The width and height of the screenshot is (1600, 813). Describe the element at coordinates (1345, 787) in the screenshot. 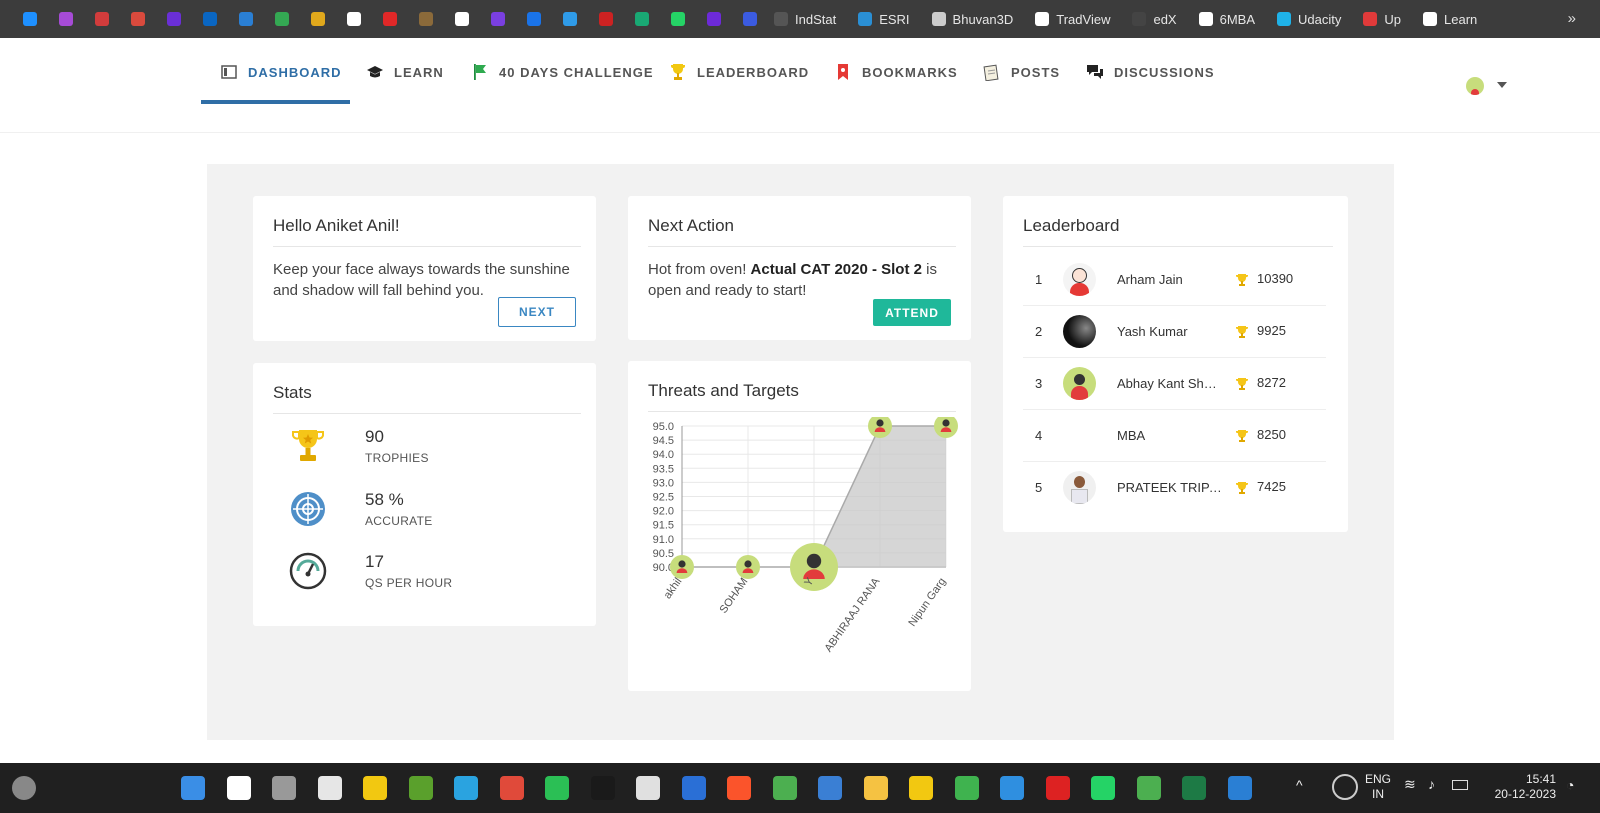

I see `sync-icon` at that location.